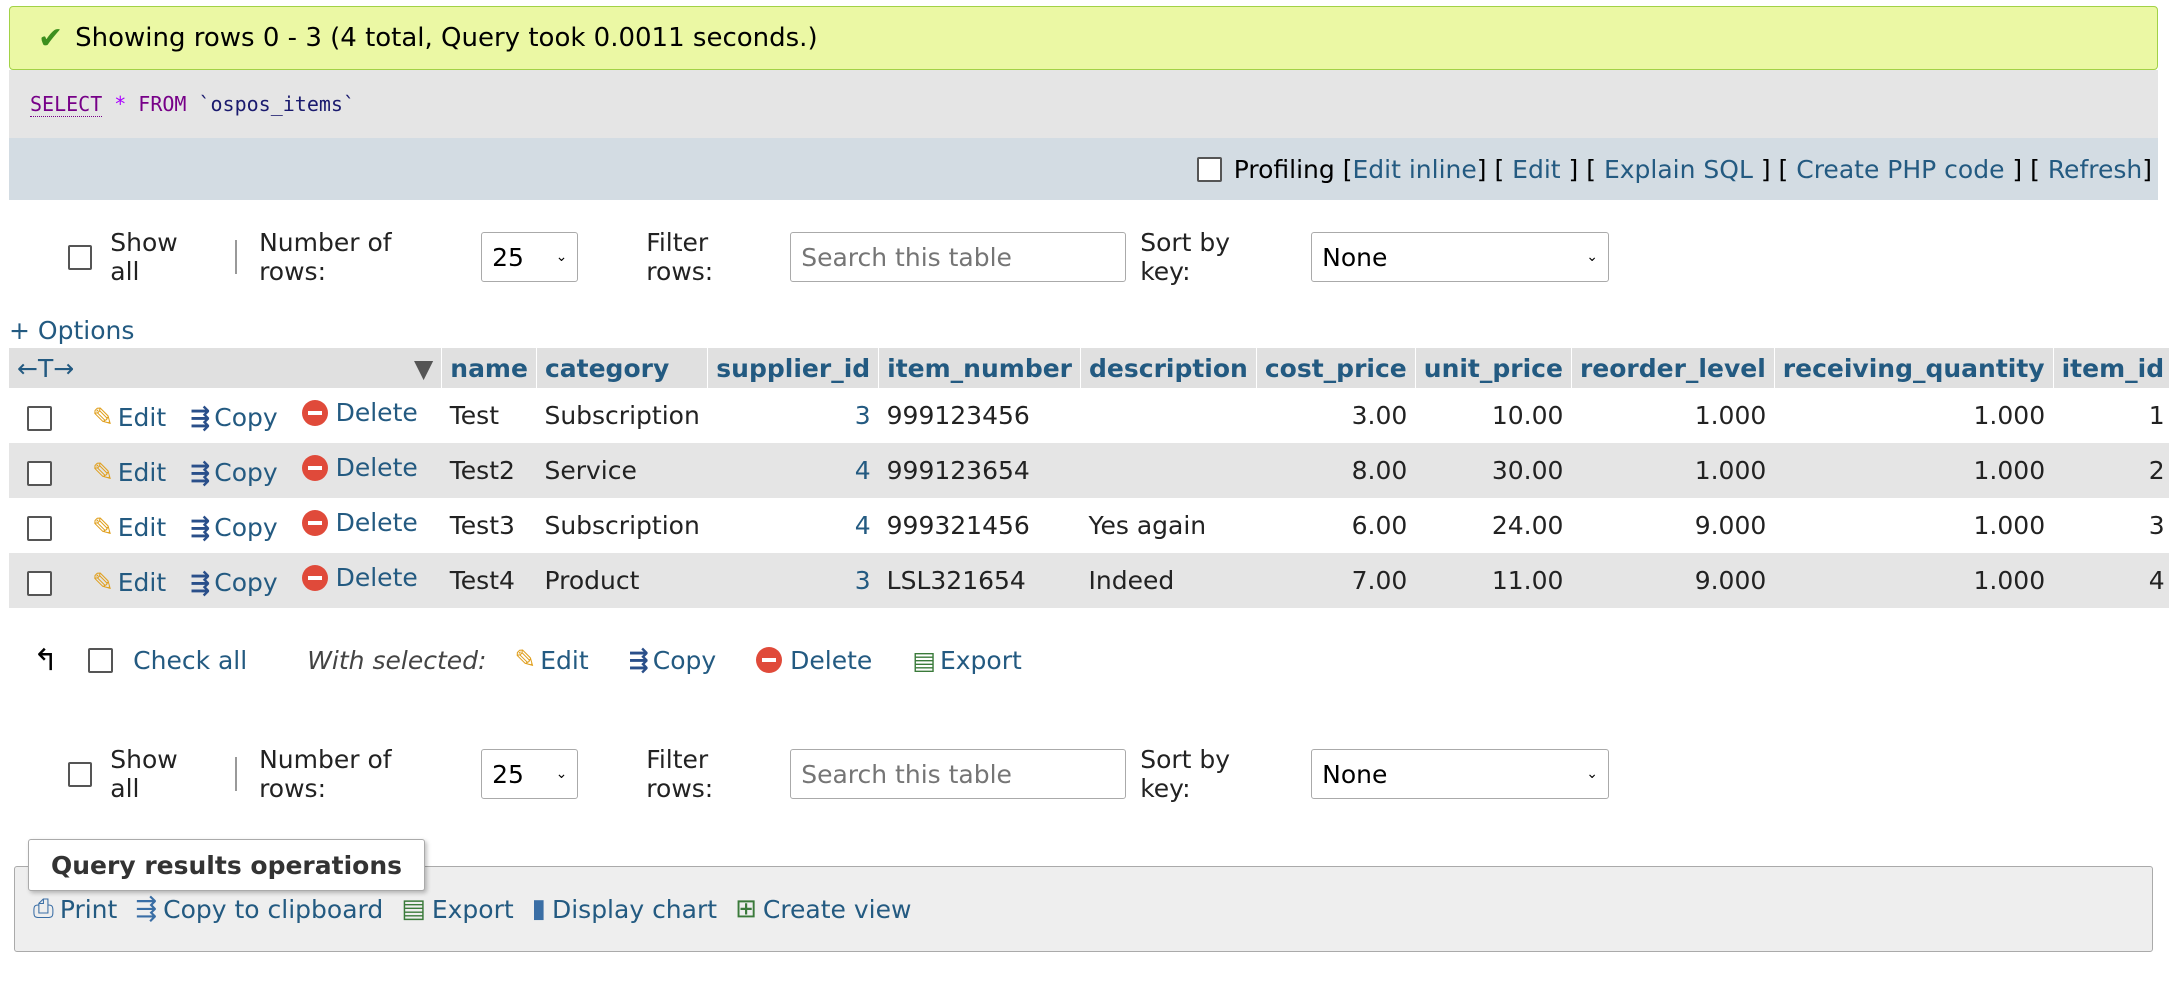  I want to click on sql-keyword-select: SELECT, so click(66, 104).